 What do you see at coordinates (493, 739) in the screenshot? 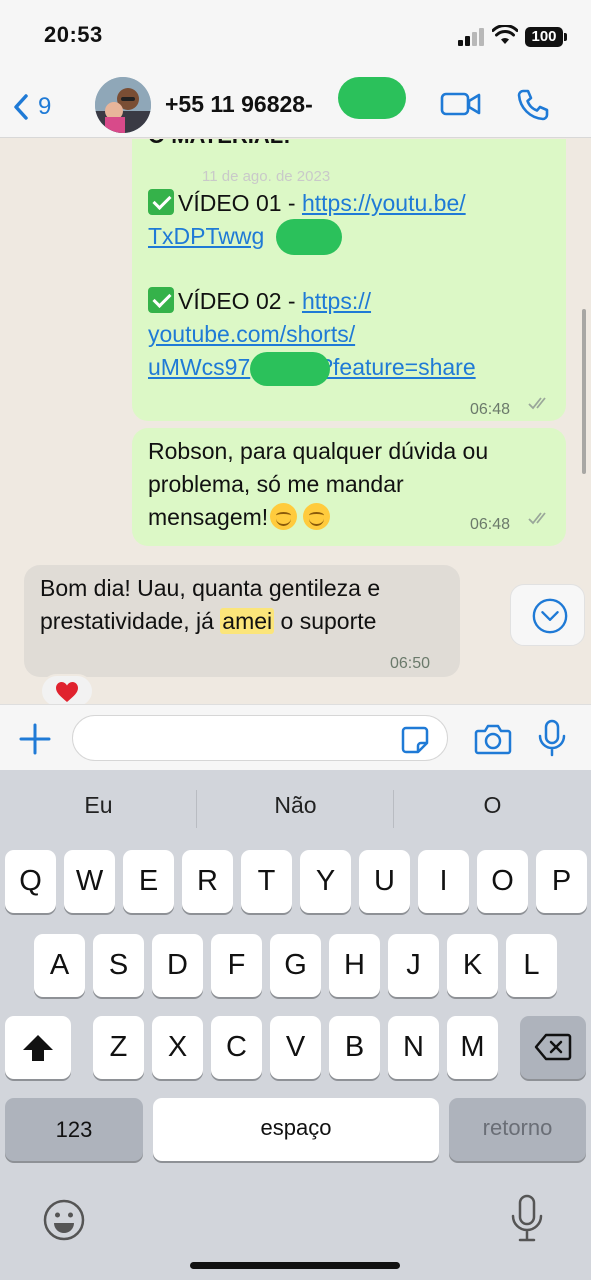
I see `camera-icon` at bounding box center [493, 739].